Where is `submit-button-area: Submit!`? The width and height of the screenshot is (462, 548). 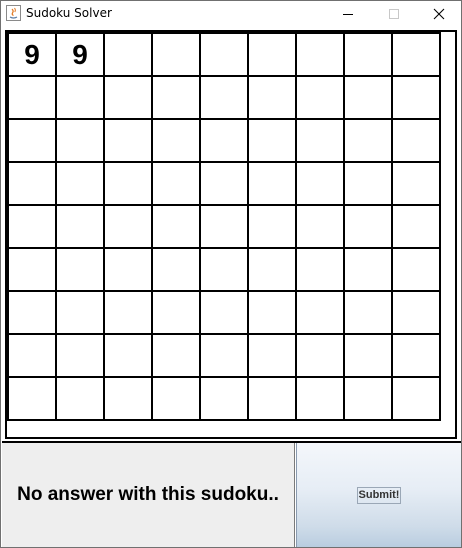
submit-button-area: Submit! is located at coordinates (378, 495).